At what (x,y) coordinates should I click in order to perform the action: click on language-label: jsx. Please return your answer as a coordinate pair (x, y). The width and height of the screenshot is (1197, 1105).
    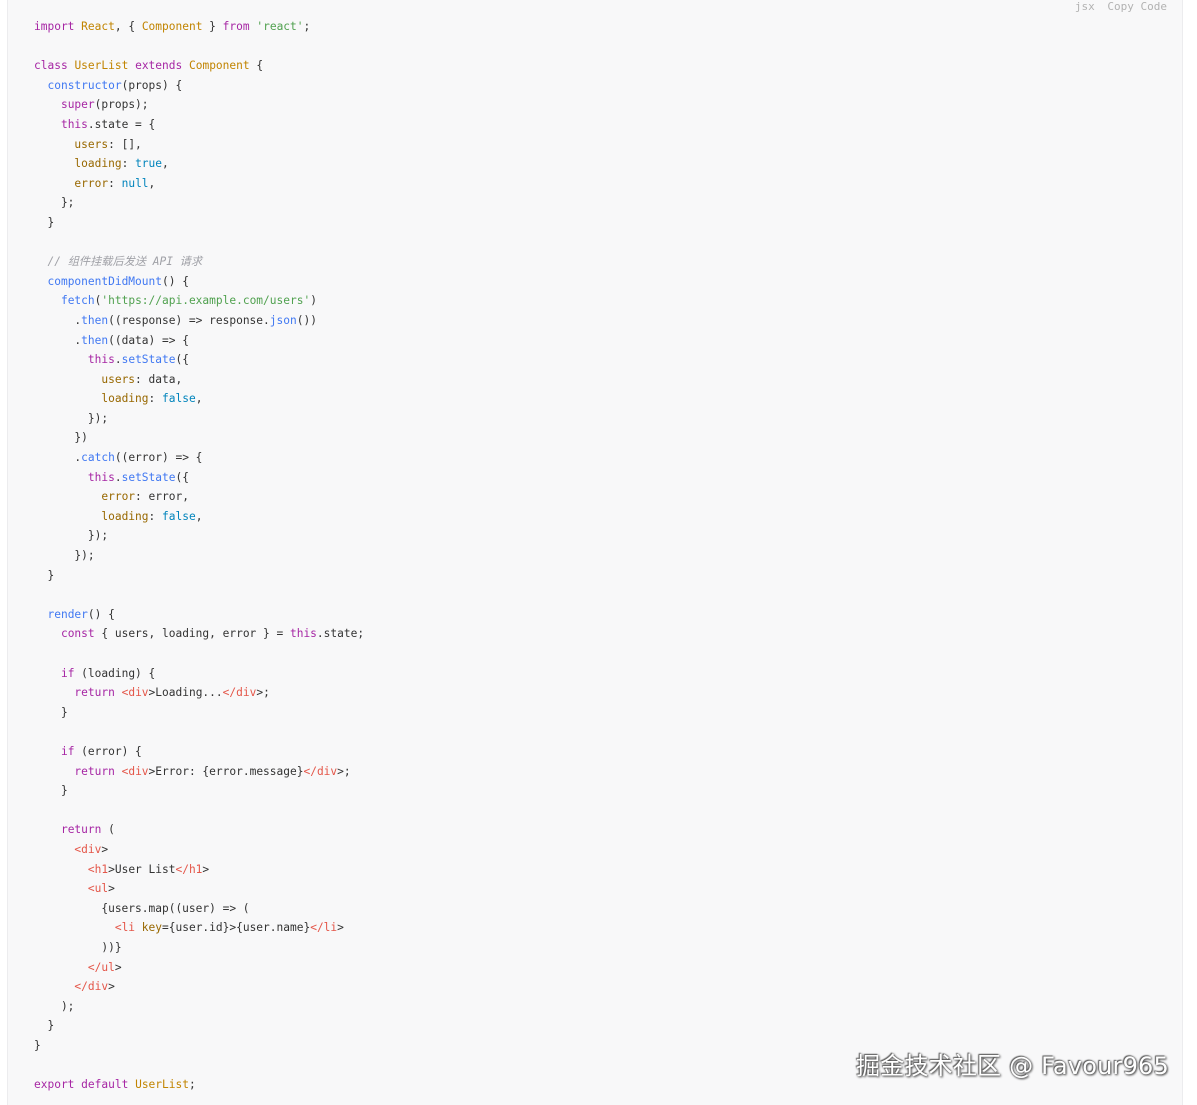
    Looking at the image, I should click on (1084, 6).